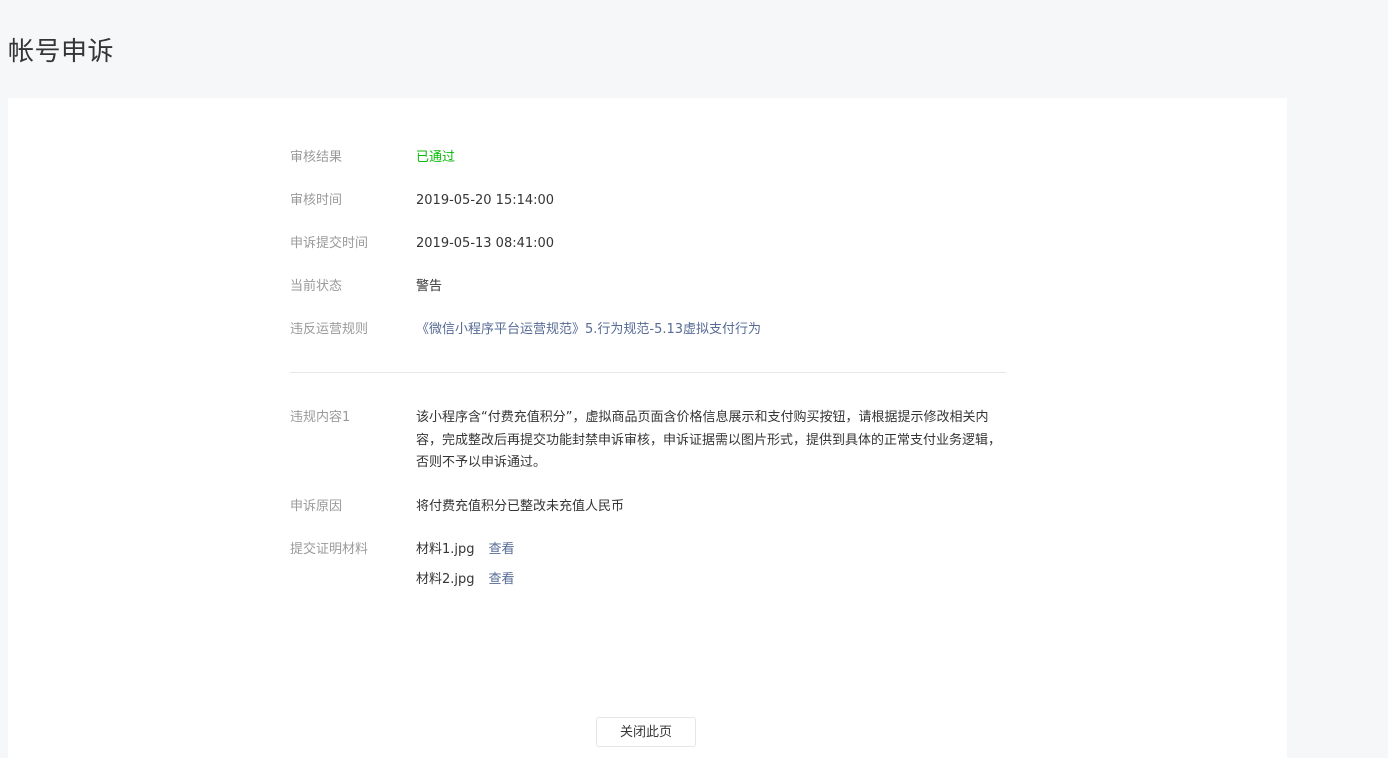 This screenshot has width=1388, height=758. I want to click on current-status-label: 当前状态, so click(316, 286).